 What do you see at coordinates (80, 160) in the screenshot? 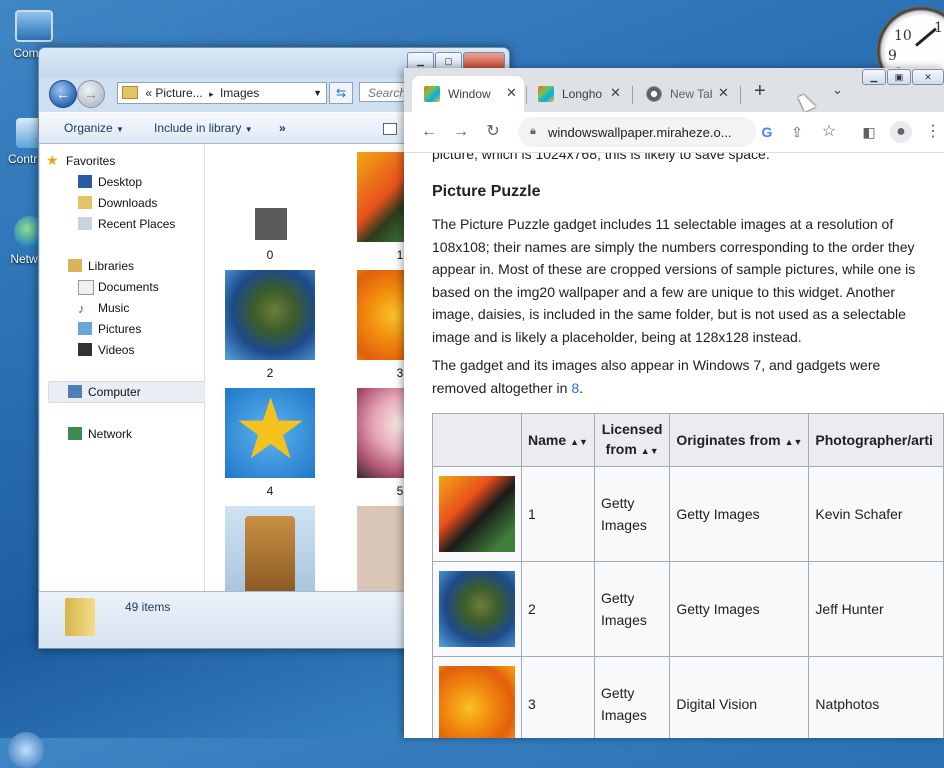
I see `nav-favorites: ★ Favorites` at bounding box center [80, 160].